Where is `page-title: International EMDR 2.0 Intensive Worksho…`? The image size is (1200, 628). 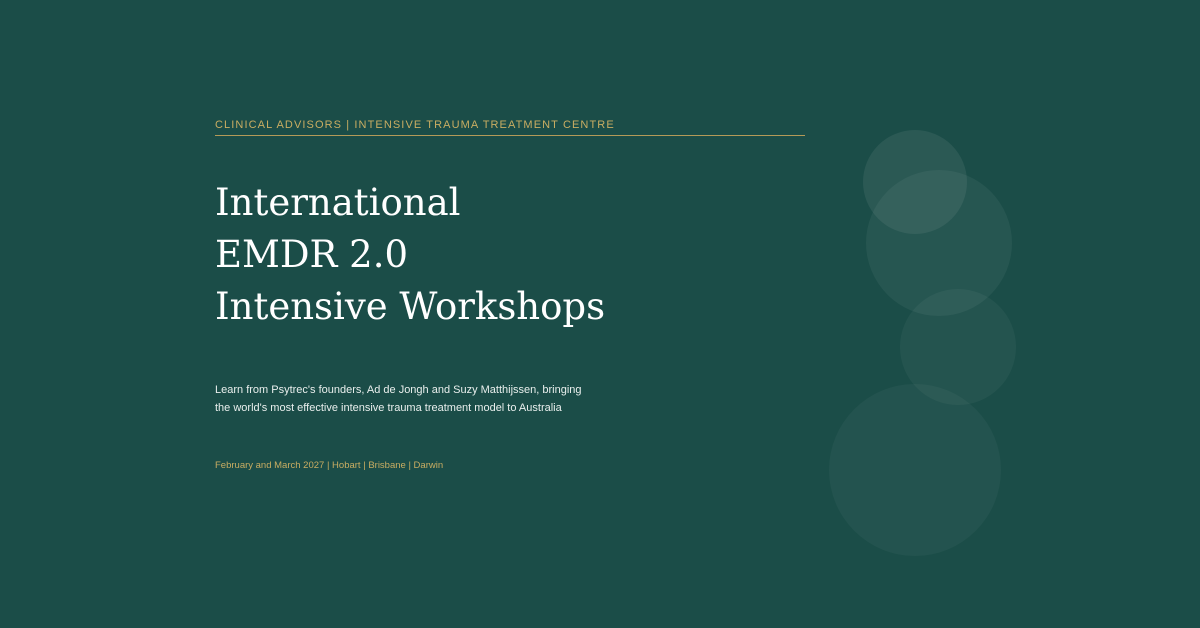 page-title: International EMDR 2.0 Intensive Worksho… is located at coordinates (410, 255).